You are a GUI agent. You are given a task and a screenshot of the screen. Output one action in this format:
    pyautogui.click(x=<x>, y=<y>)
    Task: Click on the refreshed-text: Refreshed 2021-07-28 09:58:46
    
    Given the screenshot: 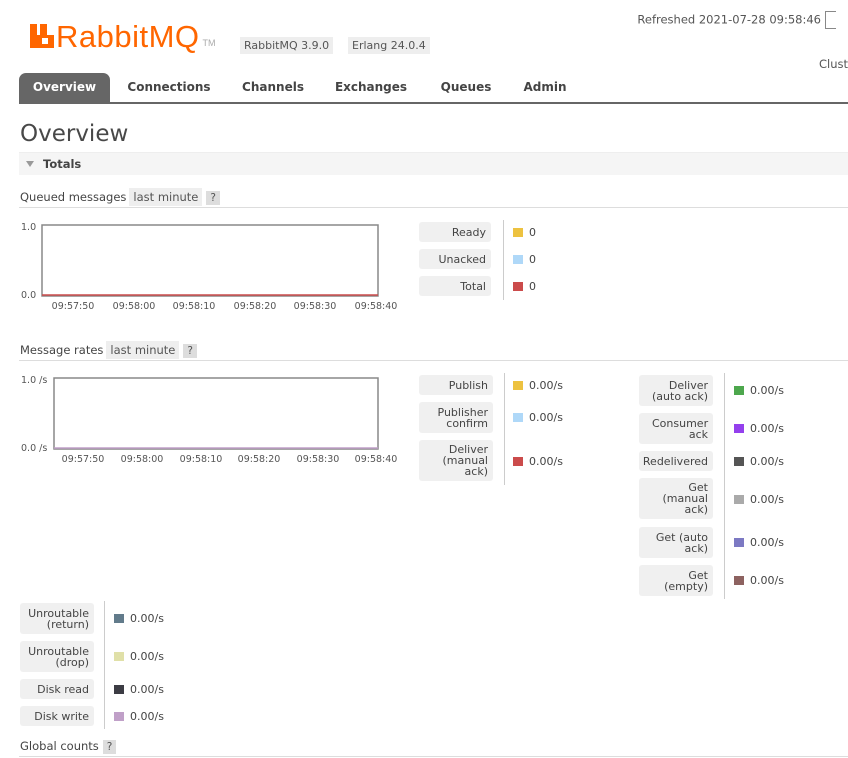 What is the action you would take?
    pyautogui.click(x=729, y=19)
    